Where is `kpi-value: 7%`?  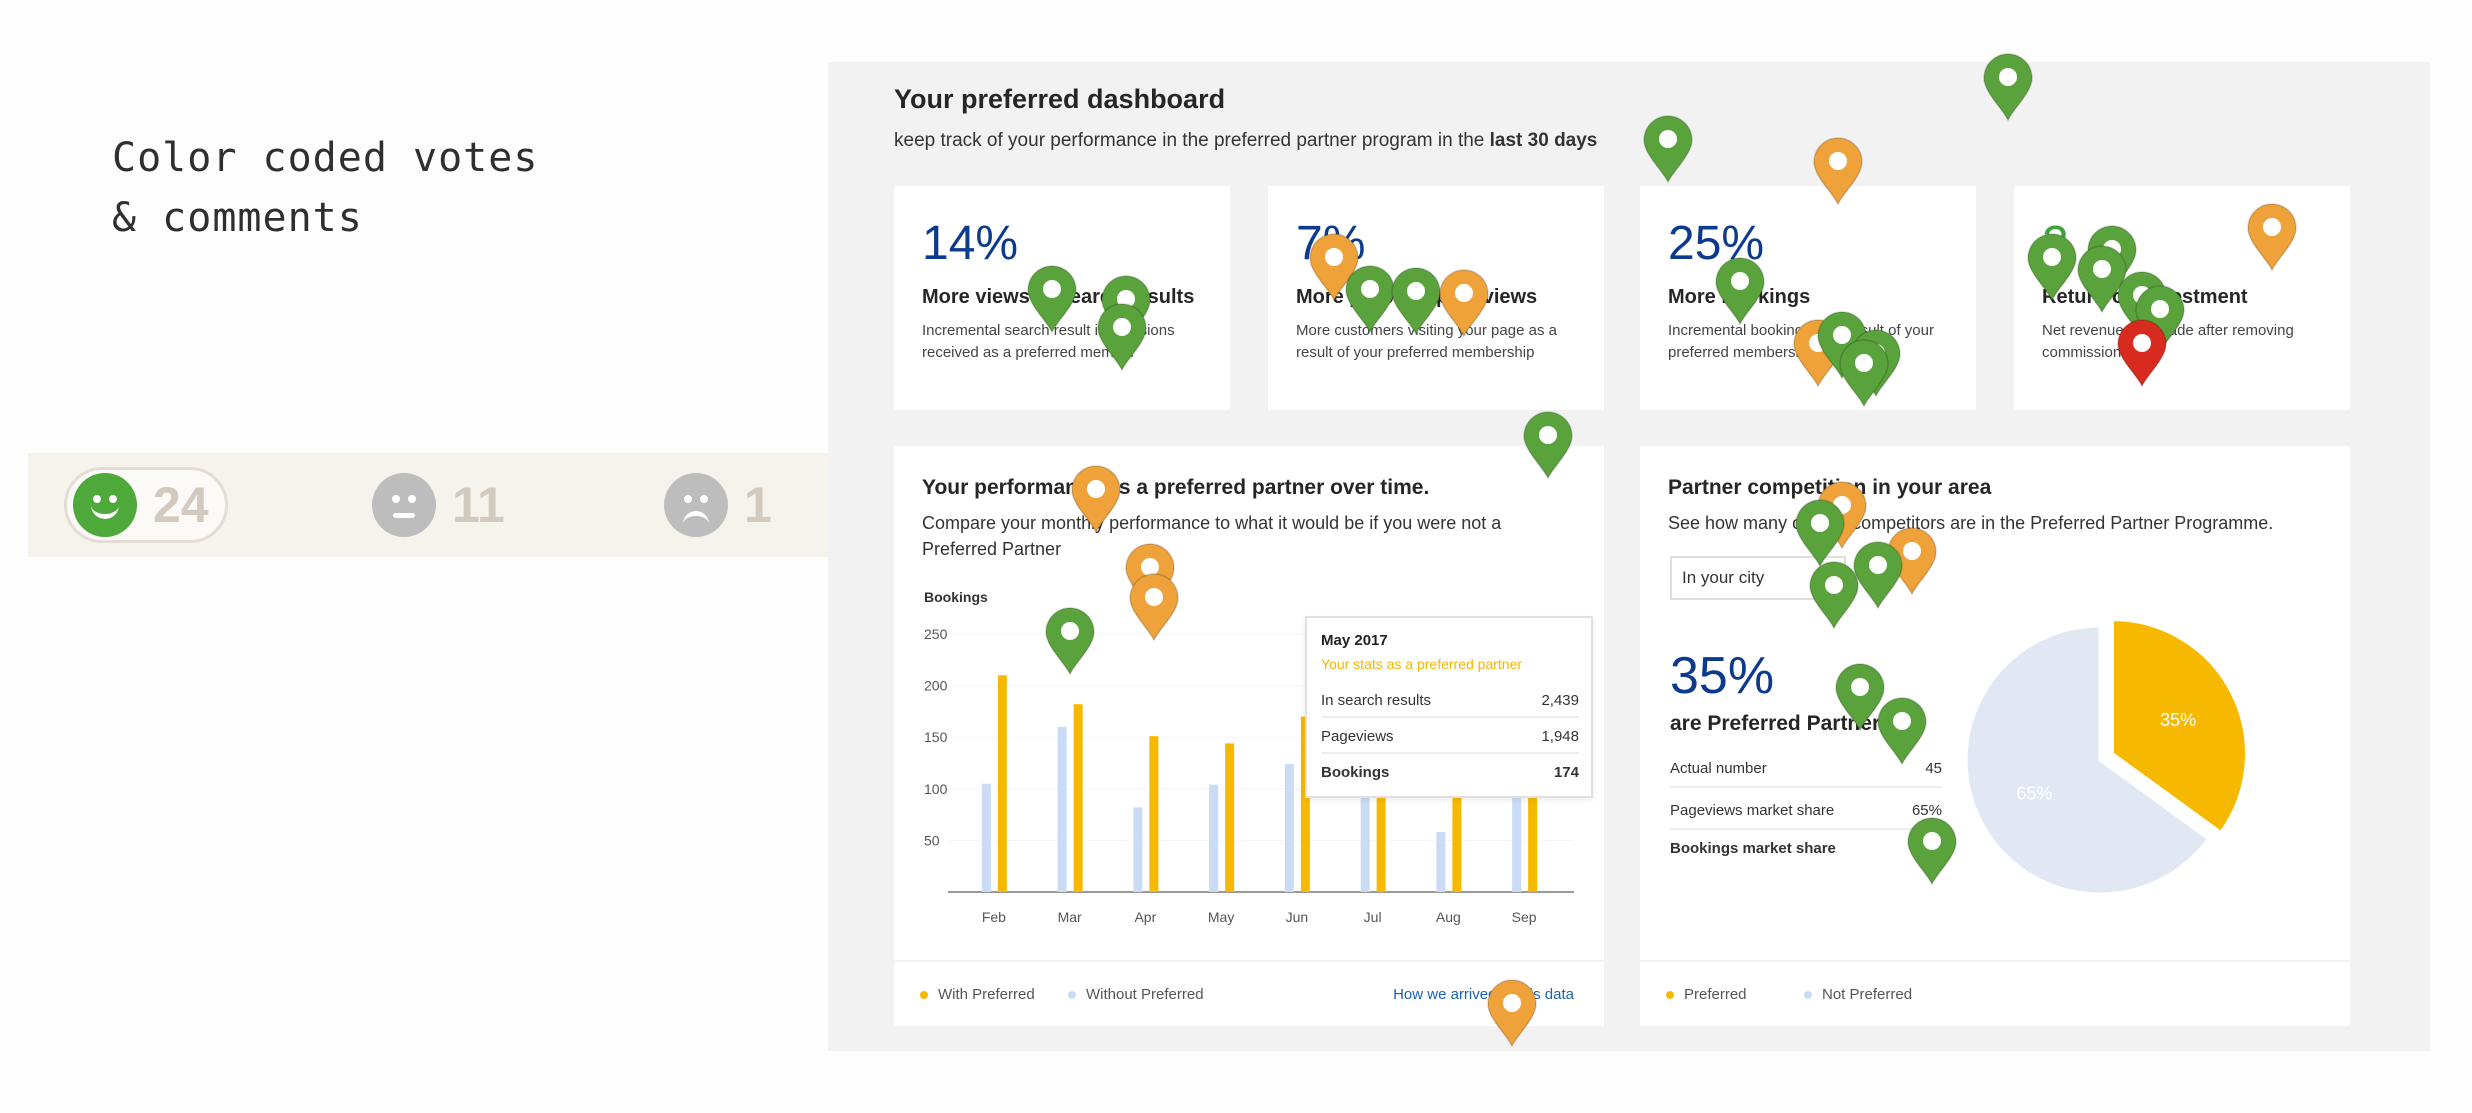
kpi-value: 7% is located at coordinates (1331, 243).